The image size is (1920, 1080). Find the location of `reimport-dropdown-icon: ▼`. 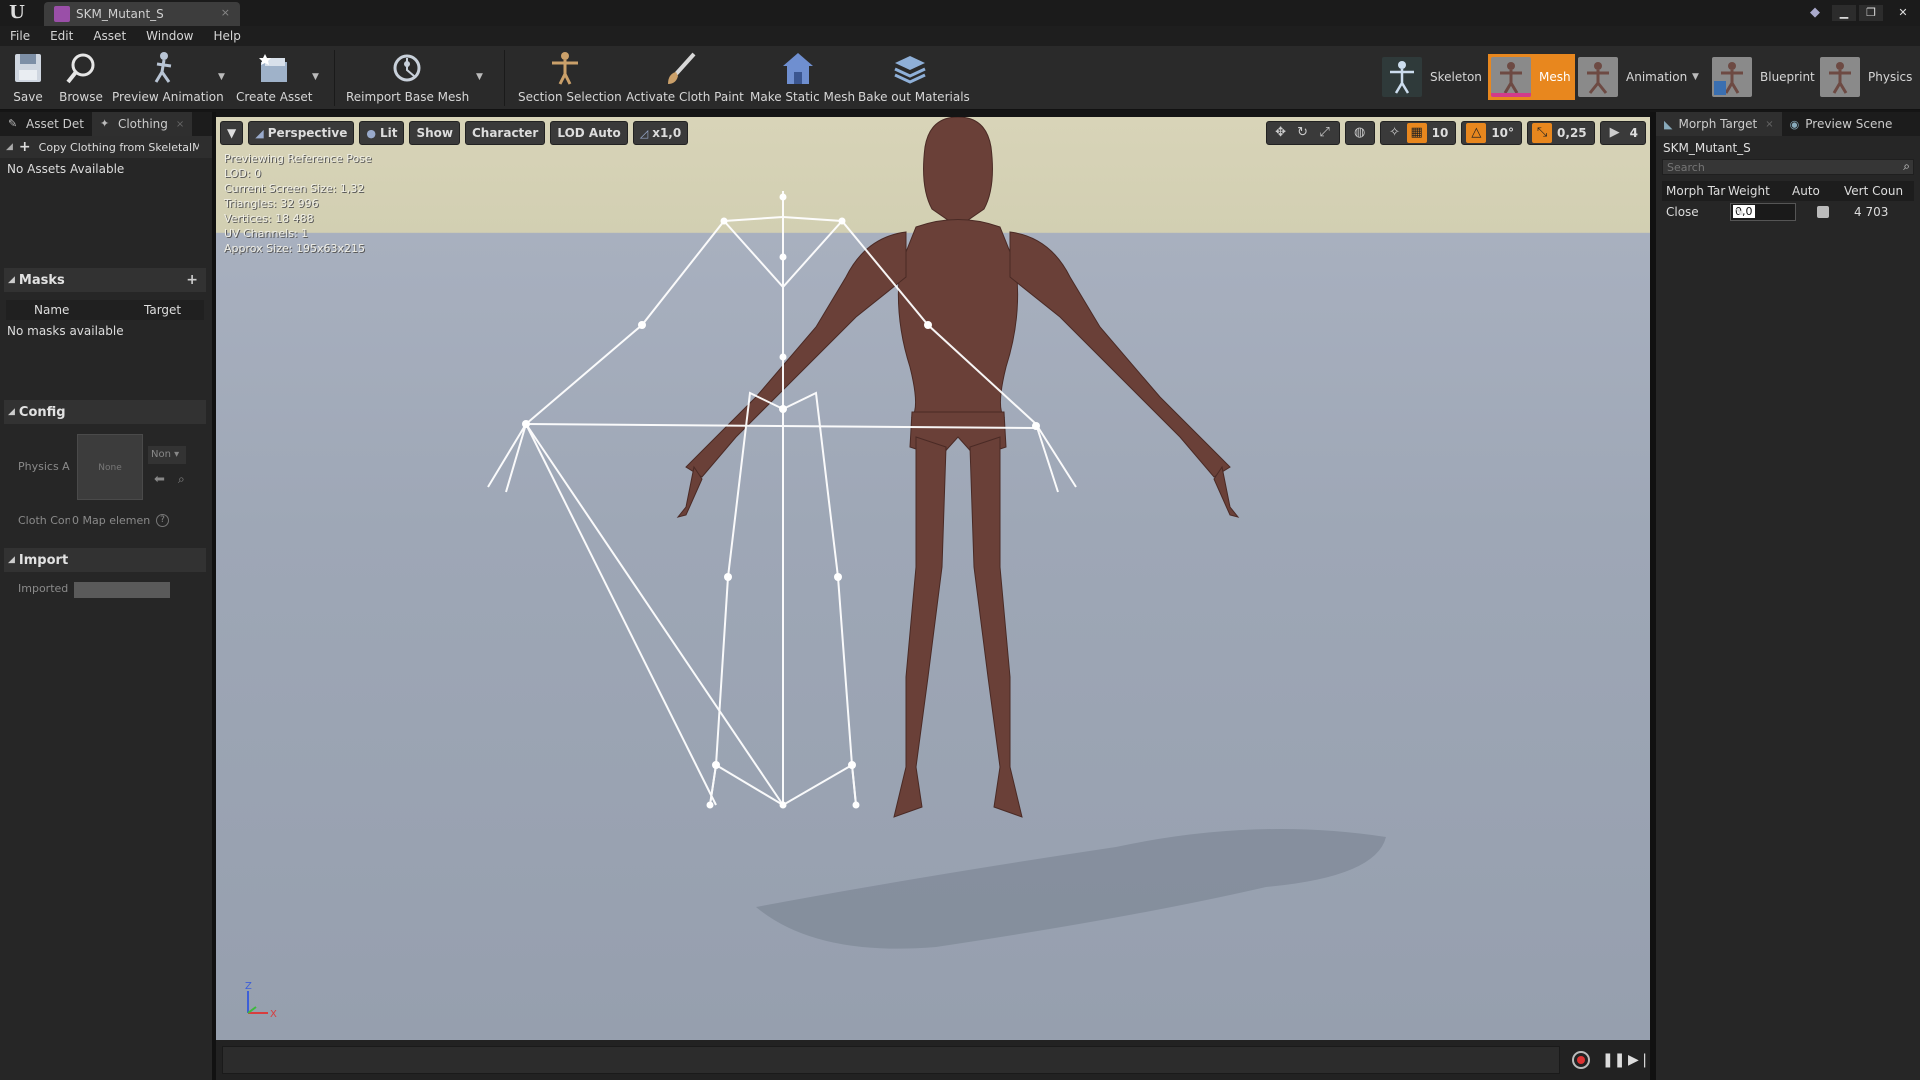

reimport-dropdown-icon: ▼ is located at coordinates (479, 77).